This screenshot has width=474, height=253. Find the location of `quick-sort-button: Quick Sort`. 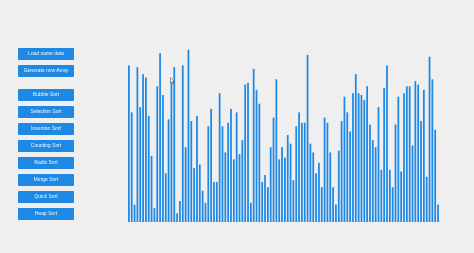

quick-sort-button: Quick Sort is located at coordinates (46, 197).